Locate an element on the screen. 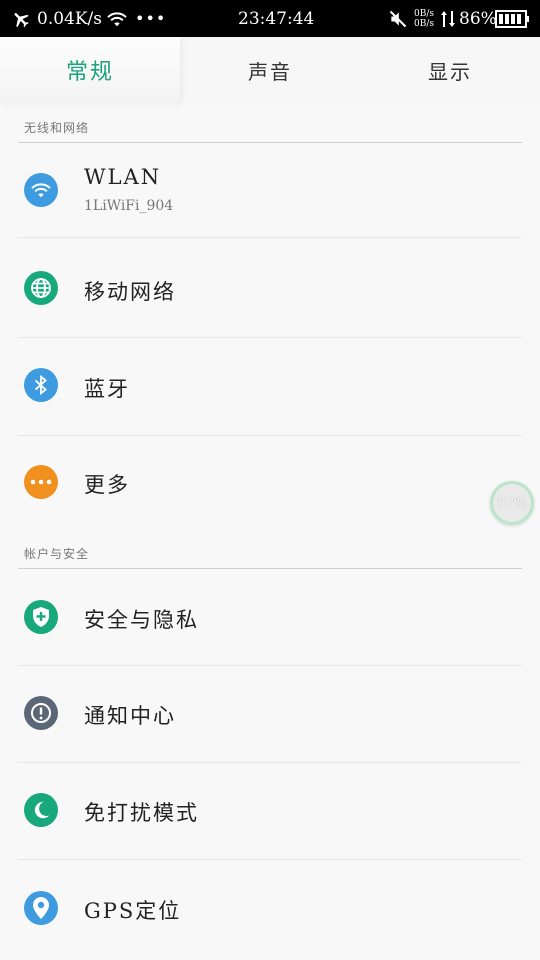  shield-icon is located at coordinates (41, 617).